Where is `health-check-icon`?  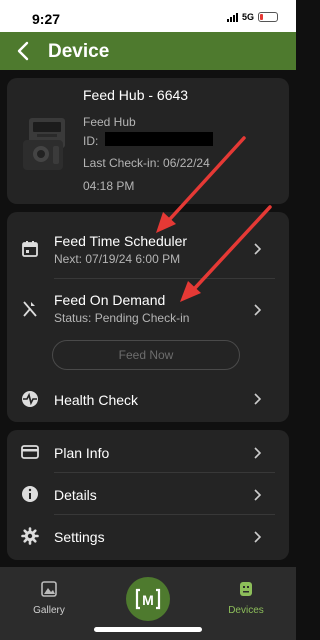
health-check-icon is located at coordinates (30, 399).